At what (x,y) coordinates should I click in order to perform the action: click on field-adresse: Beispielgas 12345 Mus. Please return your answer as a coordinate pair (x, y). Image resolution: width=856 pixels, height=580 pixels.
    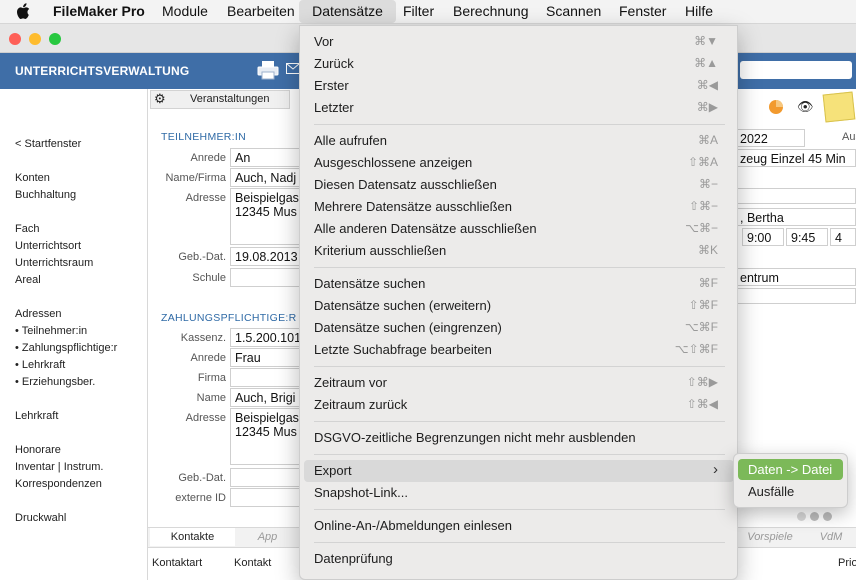
    Looking at the image, I should click on (265, 216).